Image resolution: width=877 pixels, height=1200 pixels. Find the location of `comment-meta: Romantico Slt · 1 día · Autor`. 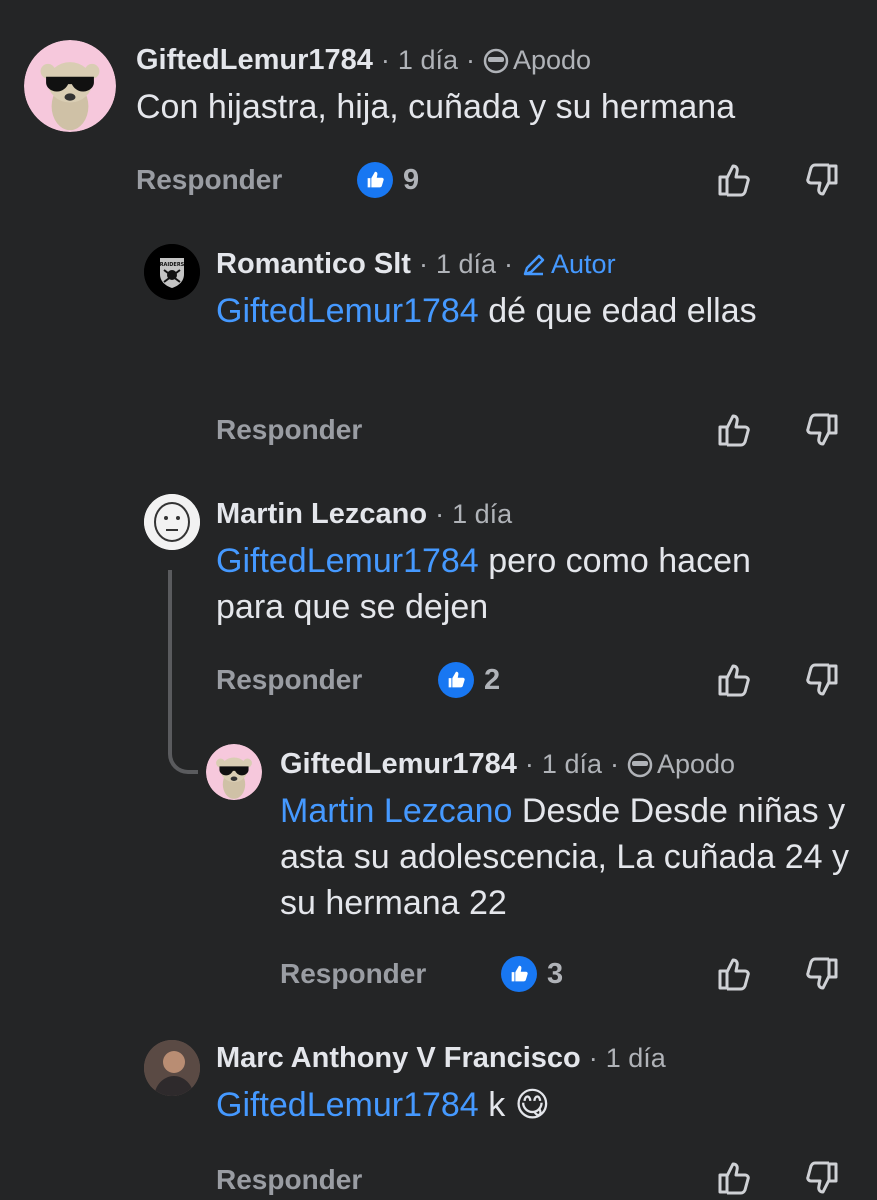

comment-meta: Romantico Slt · 1 día · Autor is located at coordinates (416, 264).